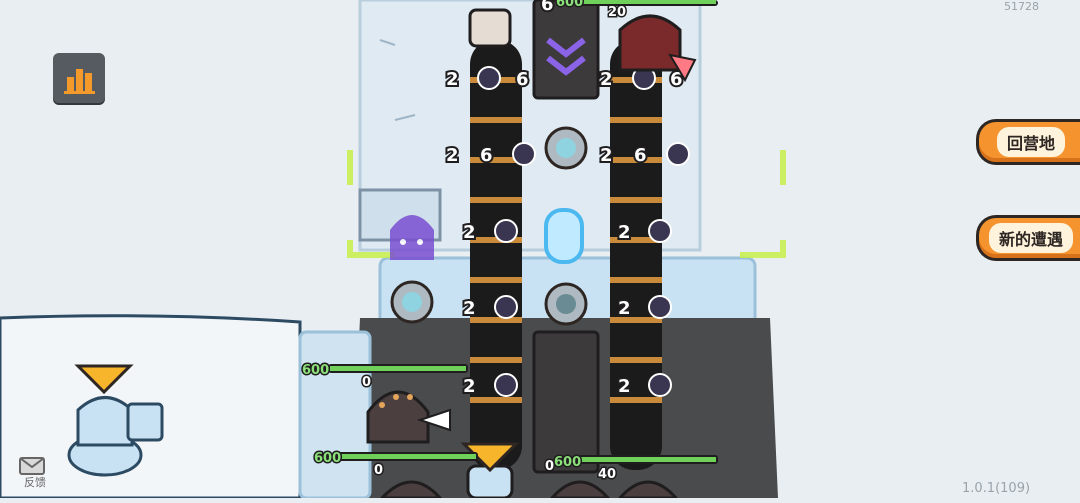 The height and width of the screenshot is (503, 1080). What do you see at coordinates (34, 472) in the screenshot?
I see `feedback-button: 反馈` at bounding box center [34, 472].